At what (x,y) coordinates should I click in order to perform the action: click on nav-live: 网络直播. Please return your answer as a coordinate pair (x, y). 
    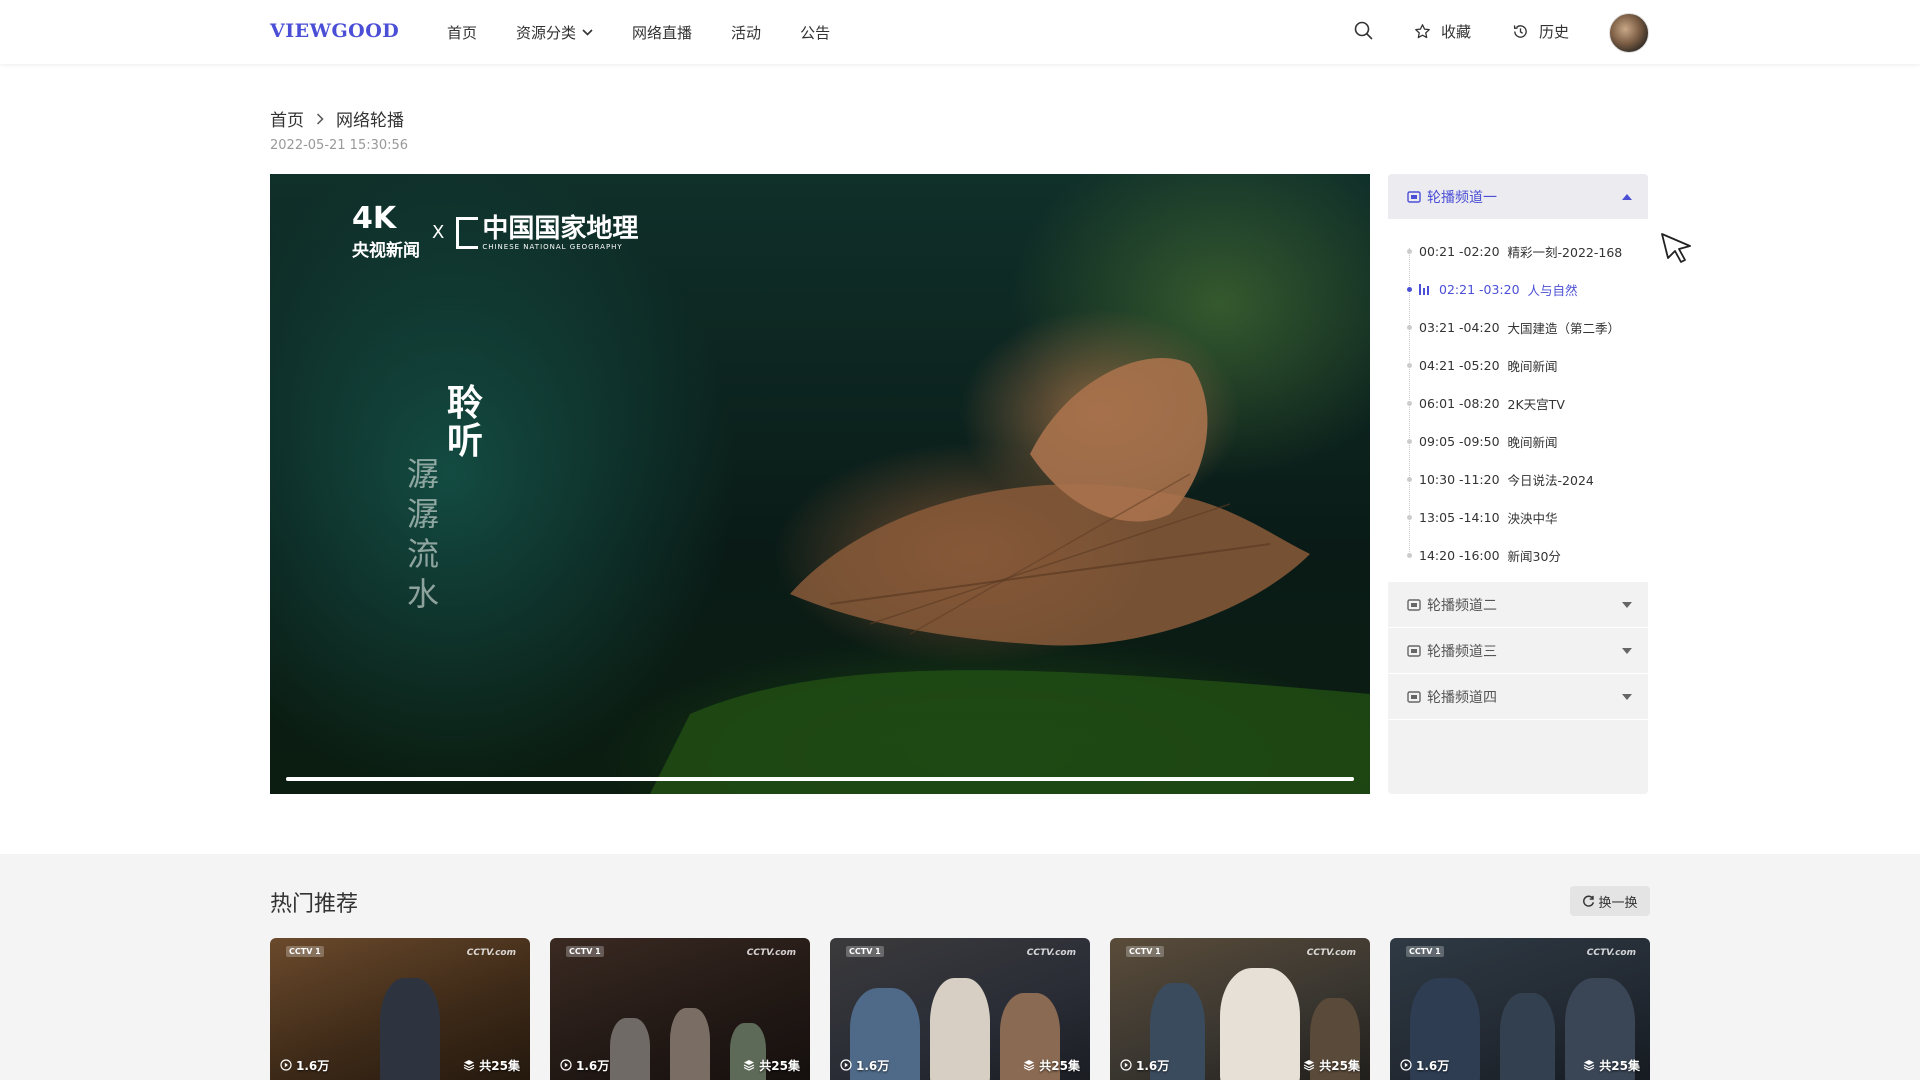
    Looking at the image, I should click on (662, 32).